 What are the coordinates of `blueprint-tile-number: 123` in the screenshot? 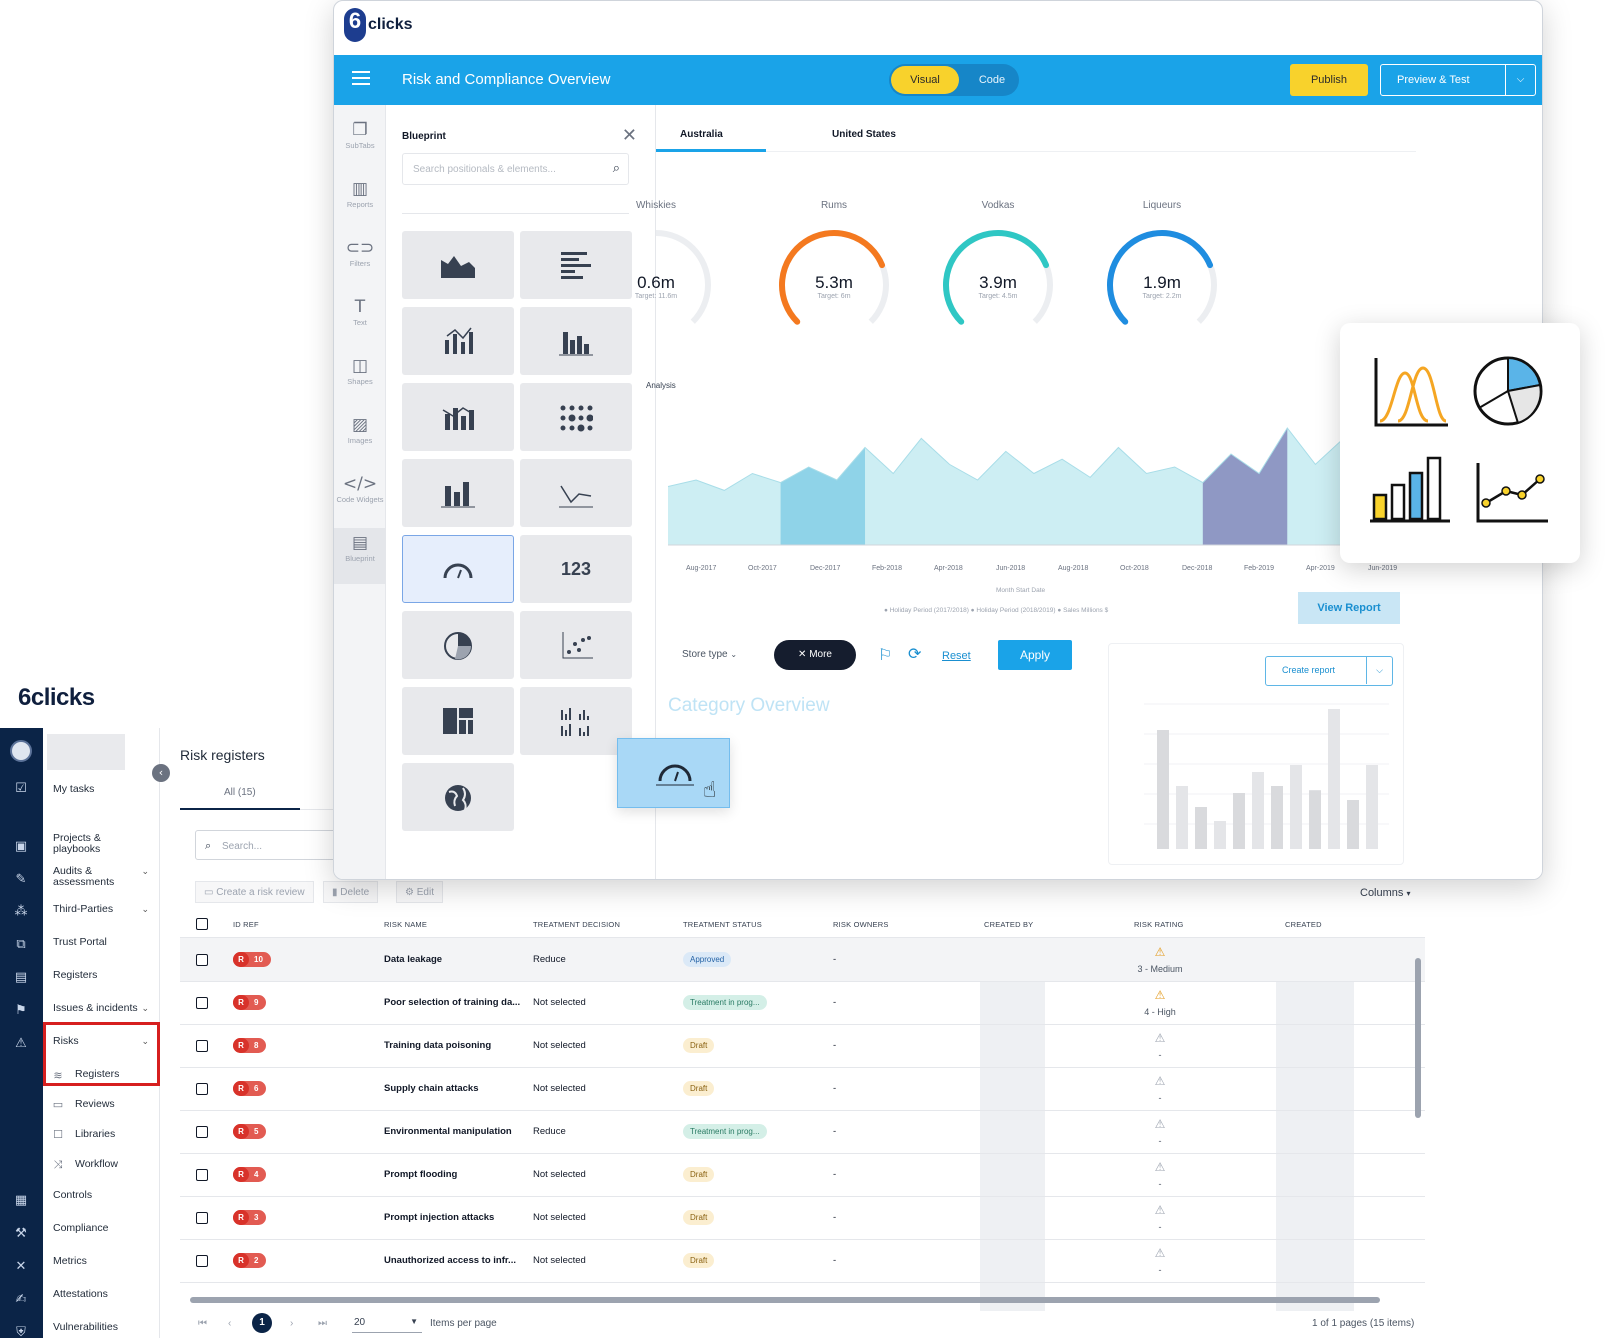 It's located at (576, 569).